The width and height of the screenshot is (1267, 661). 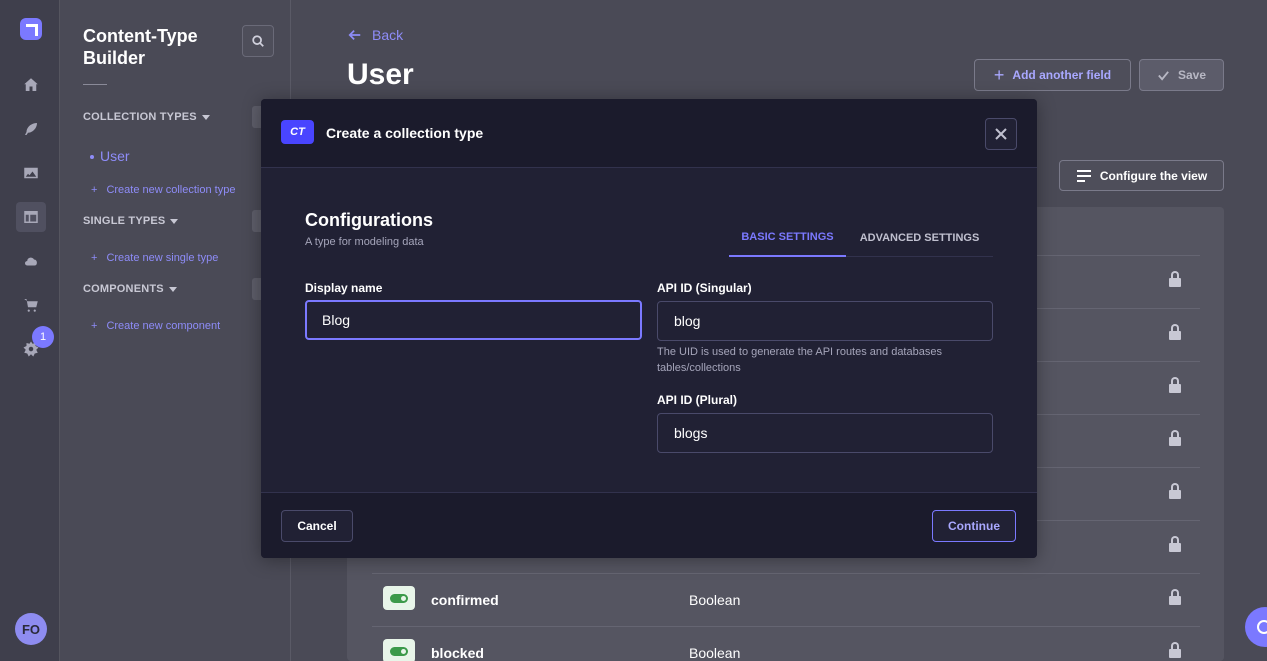 What do you see at coordinates (825, 433) in the screenshot?
I see `api-id-plural-input: blogs` at bounding box center [825, 433].